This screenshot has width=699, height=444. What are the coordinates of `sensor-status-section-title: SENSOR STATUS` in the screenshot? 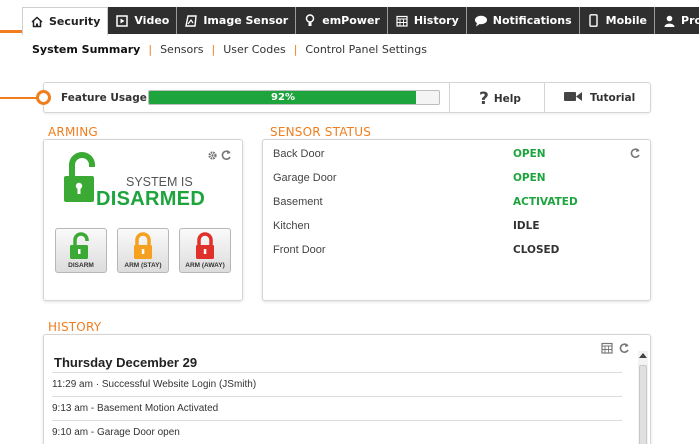 It's located at (321, 132).